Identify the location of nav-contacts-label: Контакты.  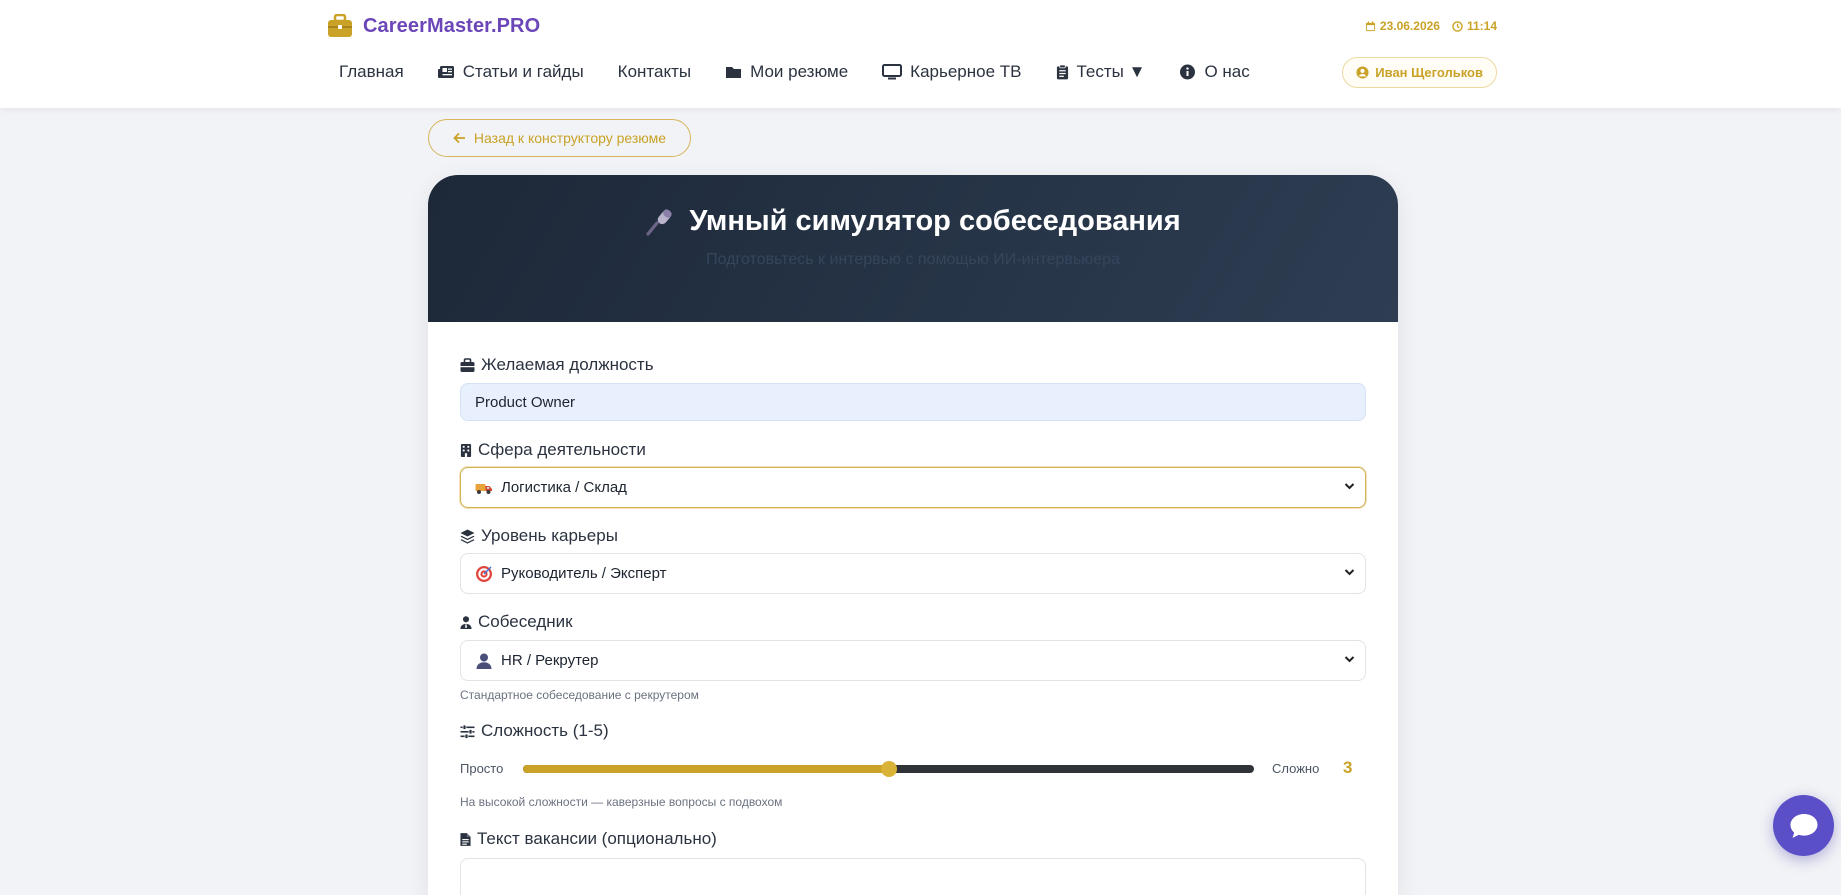
(654, 71).